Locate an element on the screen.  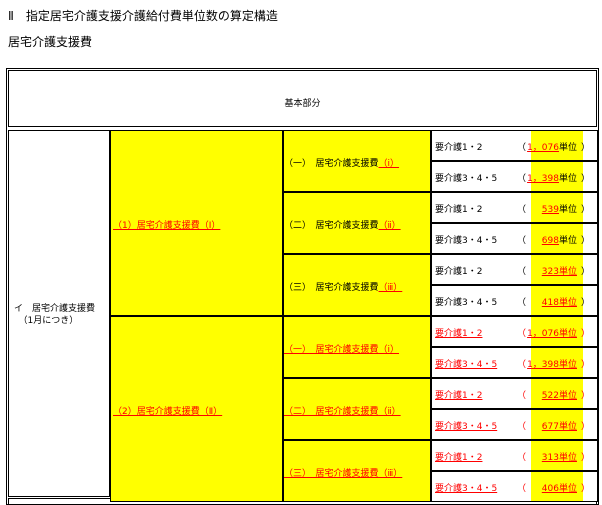
unit-value: 677単位 is located at coordinates (559, 425).